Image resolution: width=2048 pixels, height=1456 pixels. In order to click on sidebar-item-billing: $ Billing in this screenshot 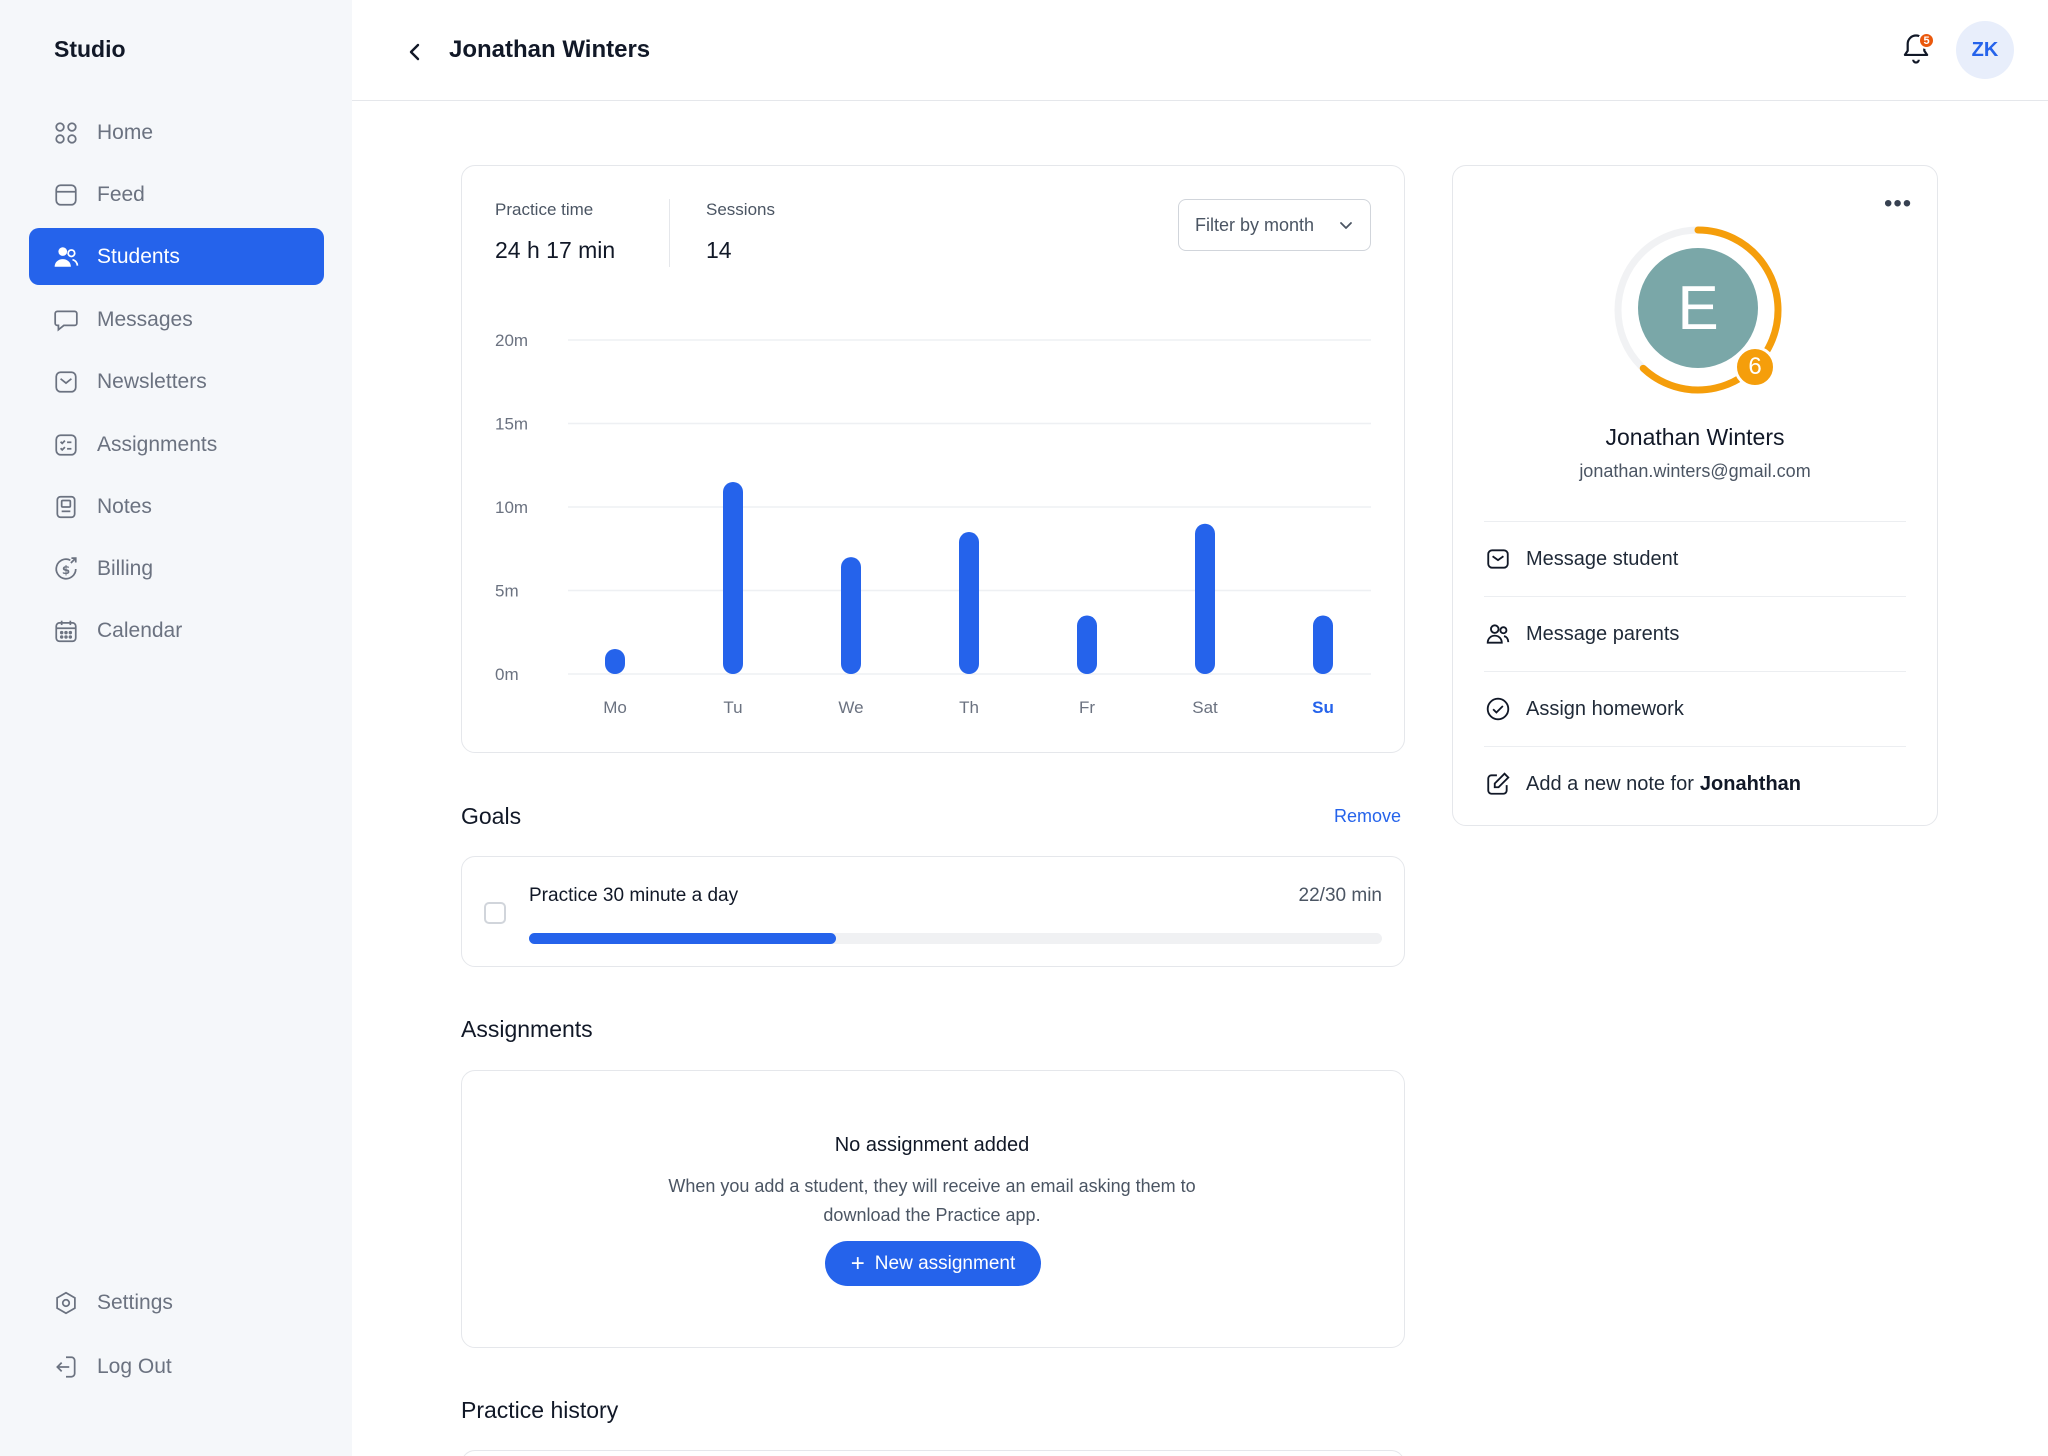, I will do `click(176, 568)`.